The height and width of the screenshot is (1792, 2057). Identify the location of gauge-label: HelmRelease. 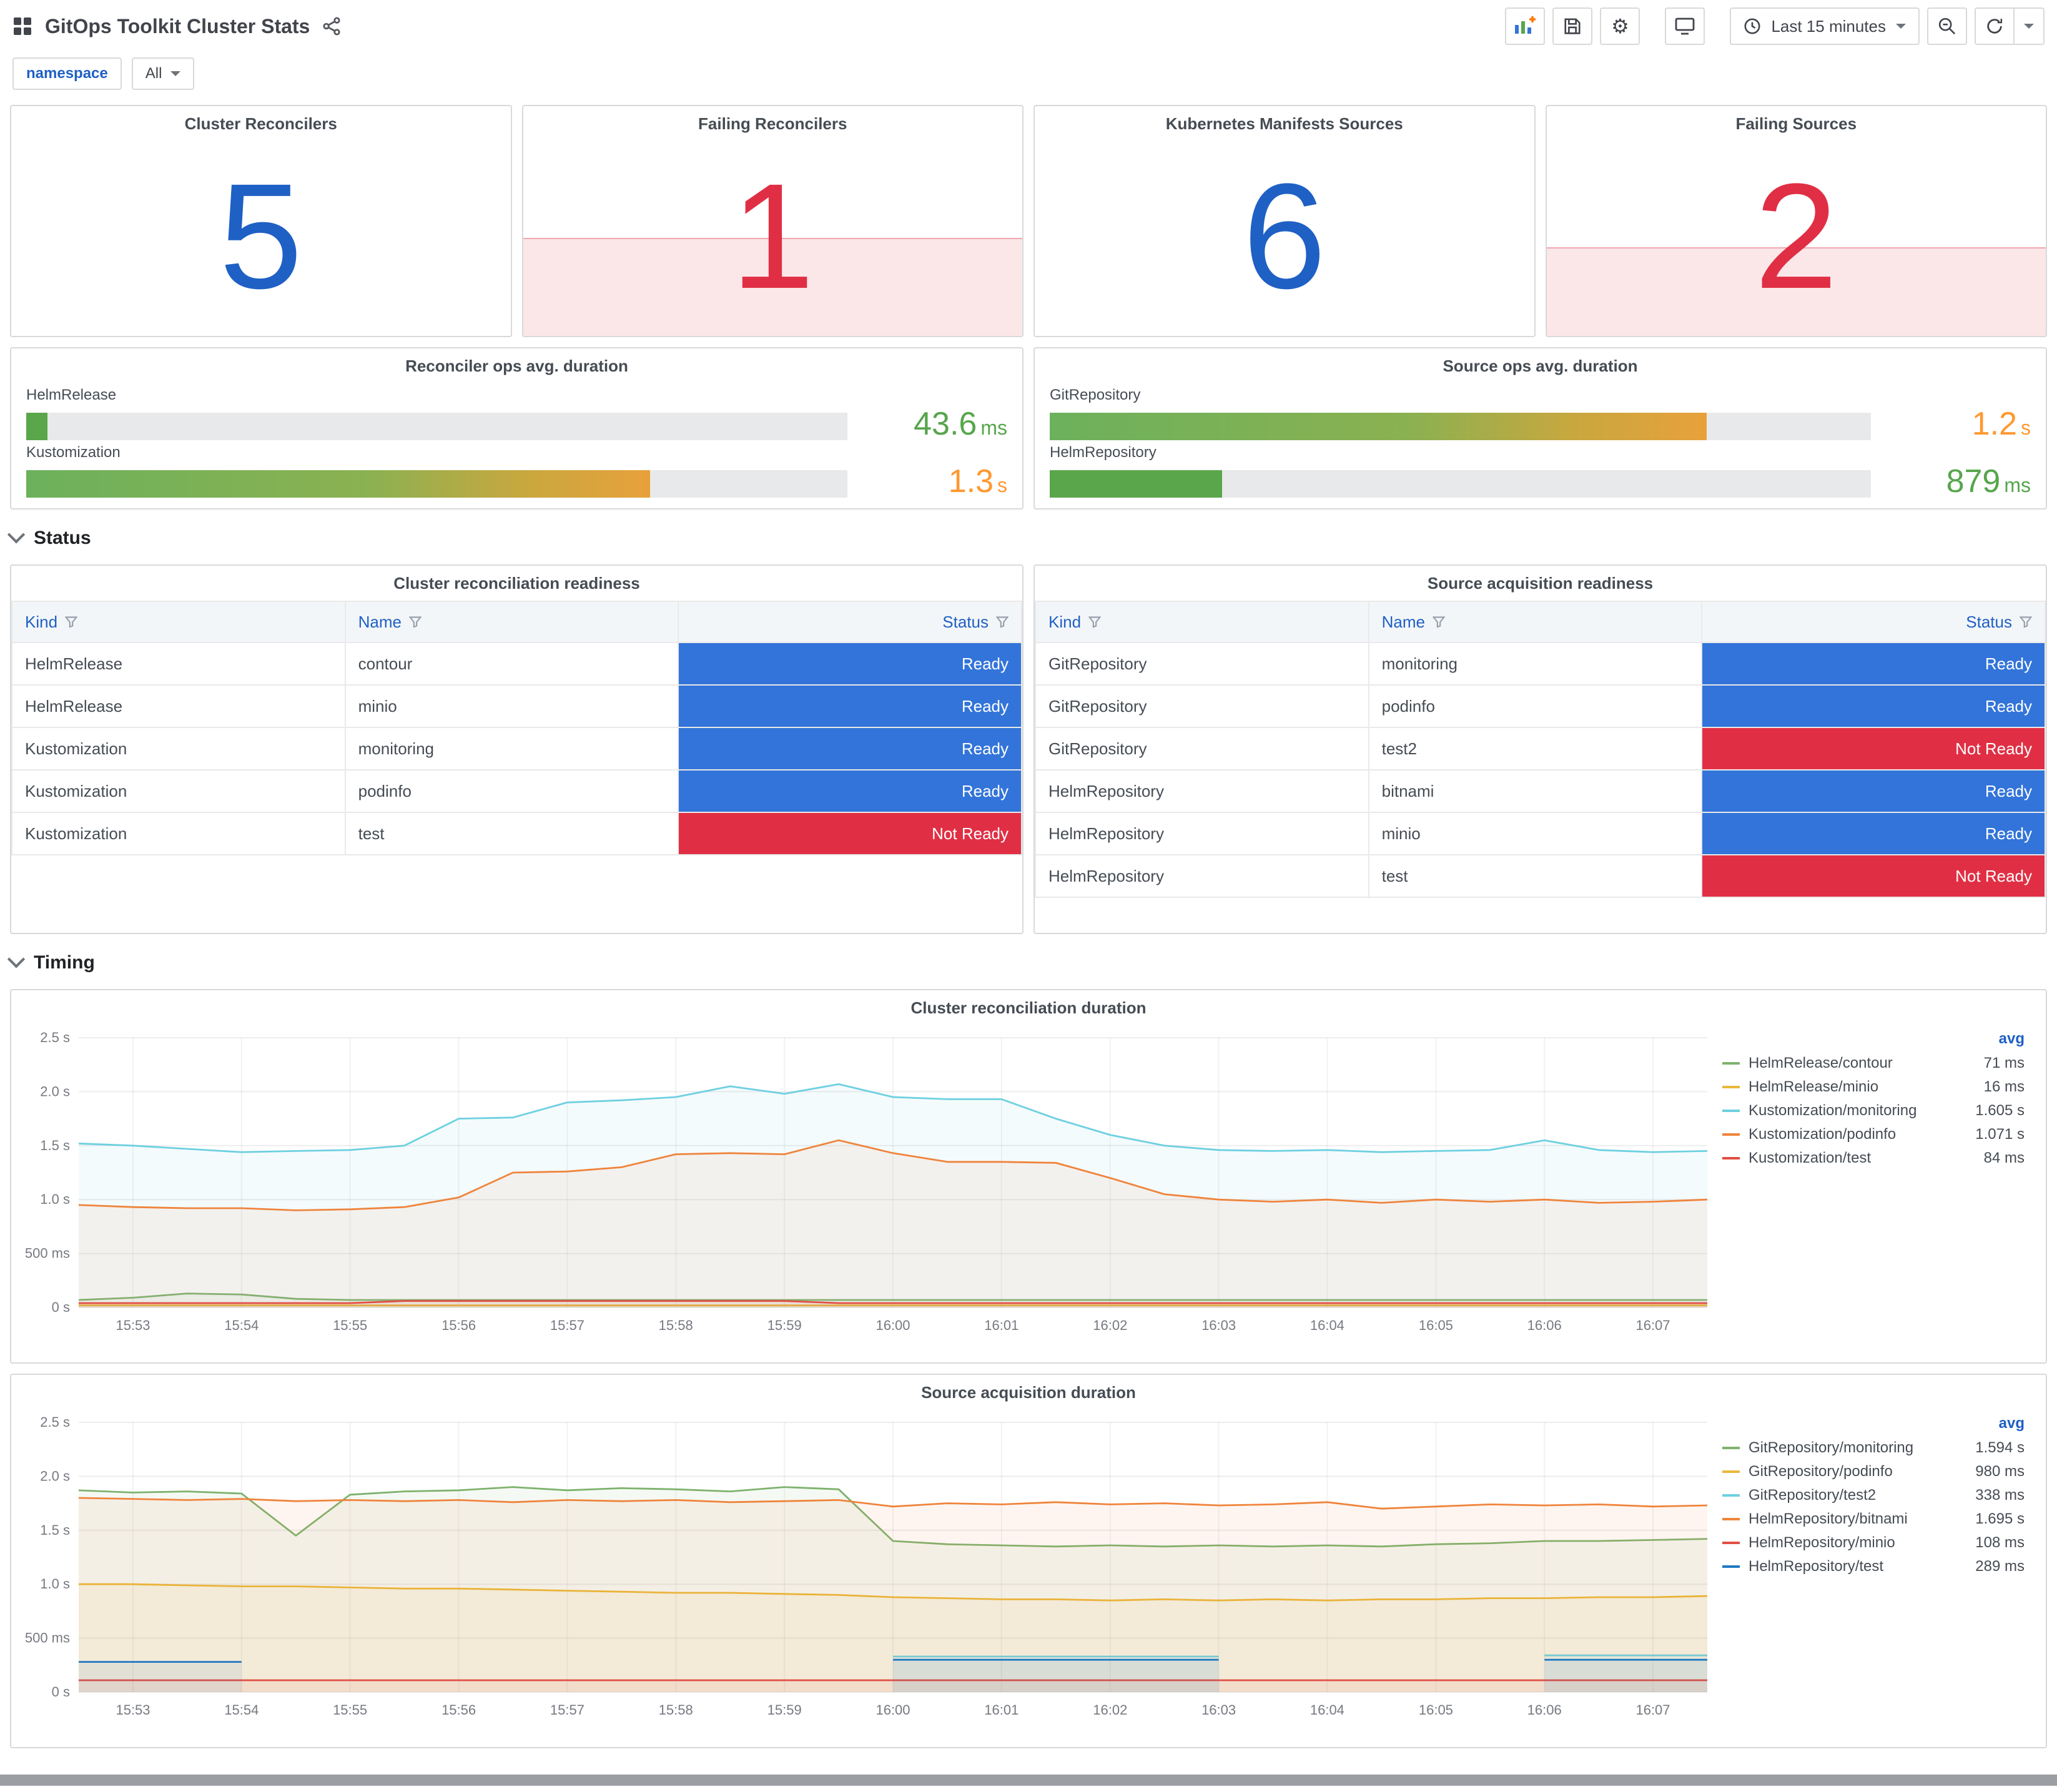
(71, 395).